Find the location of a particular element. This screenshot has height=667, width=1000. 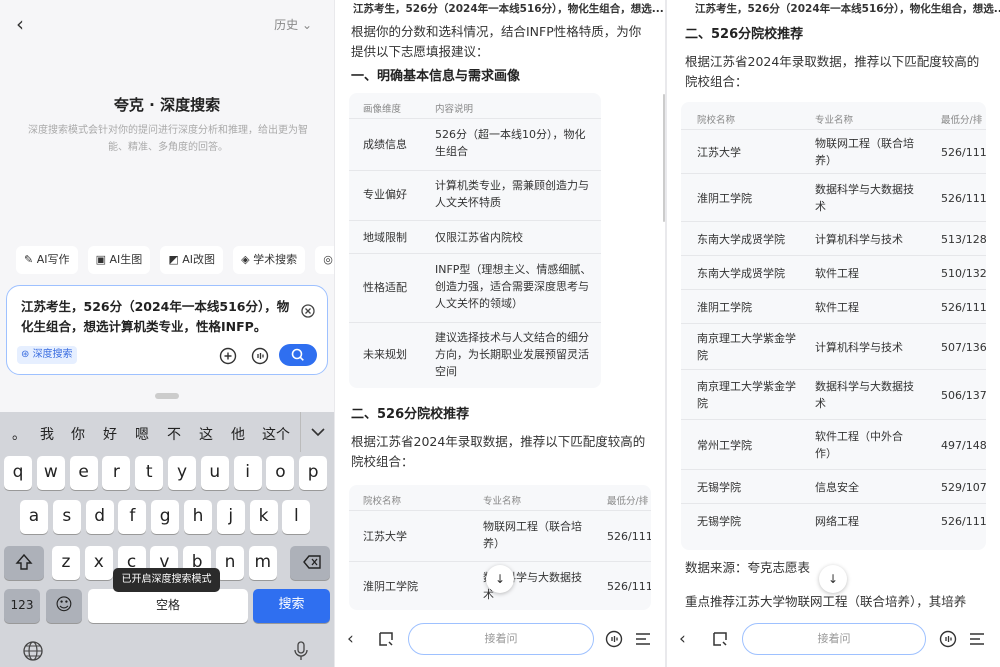

letter-key: o is located at coordinates (280, 473).